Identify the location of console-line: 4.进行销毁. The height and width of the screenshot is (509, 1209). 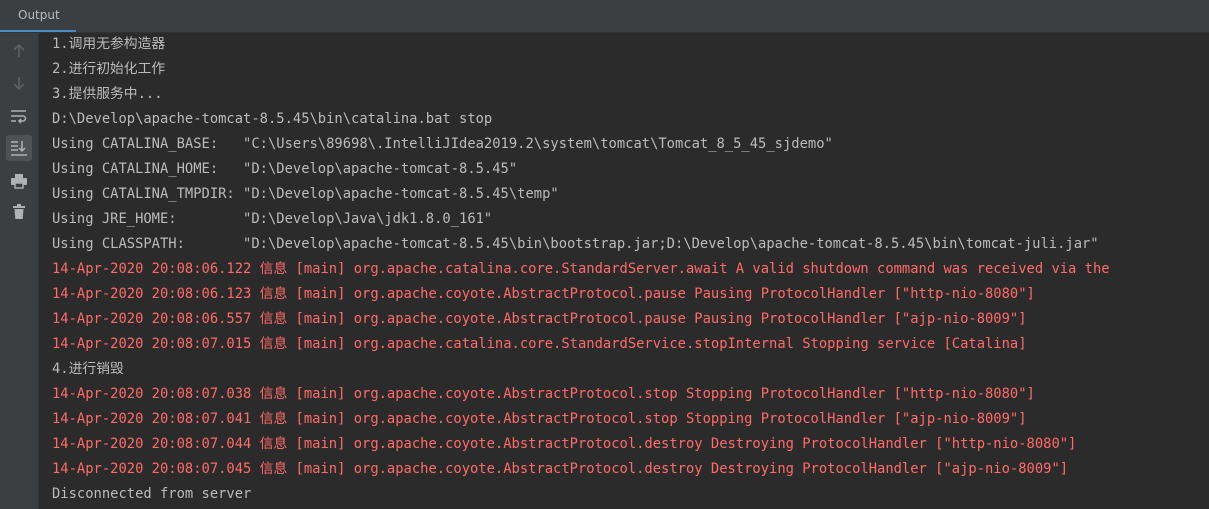
(88, 369).